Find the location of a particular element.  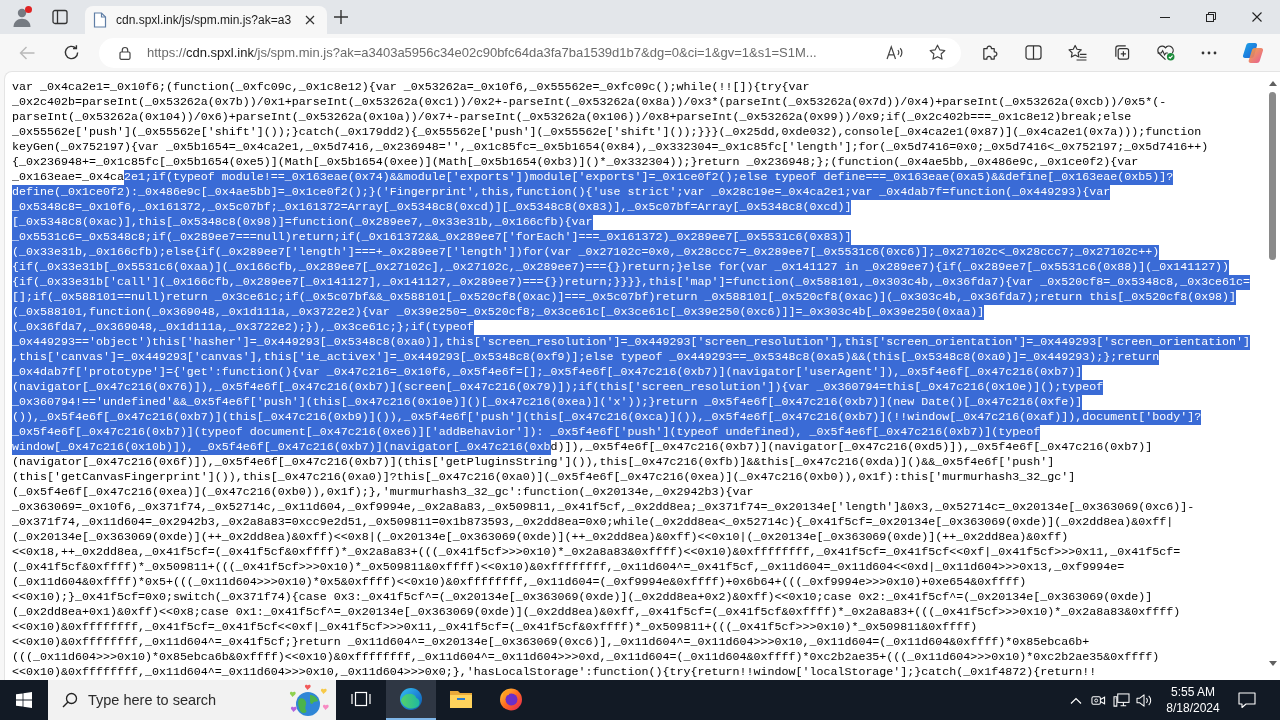

code-text: <<0x10);}_0x41f5cf=0x0;switch(_0x371f74){case 0x3:_0x41f5cf^=(_0x20134e[_0x363069(0xde)](_0x2dd8ea+0x2)&0xff)<<0x10;case 0x2:_0x41f5cf^=(_0x20134e[_0x363069(0xde)] is located at coordinates (582, 597).